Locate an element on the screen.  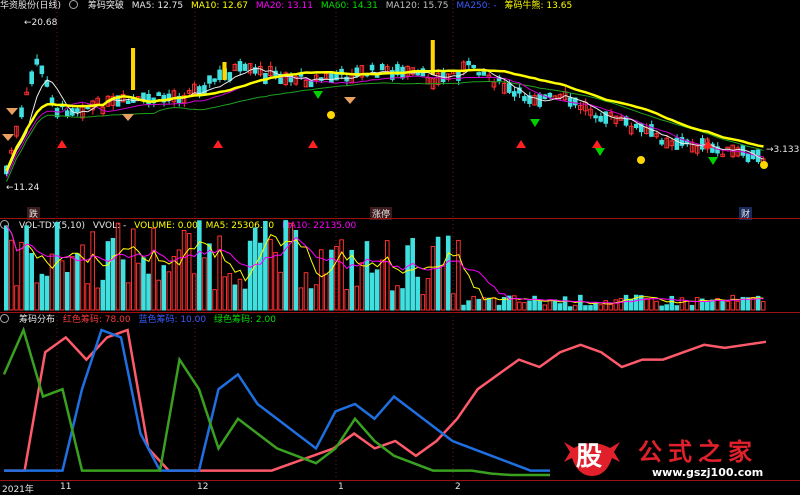
sell-signal-triangle is located at coordinates (535, 123).